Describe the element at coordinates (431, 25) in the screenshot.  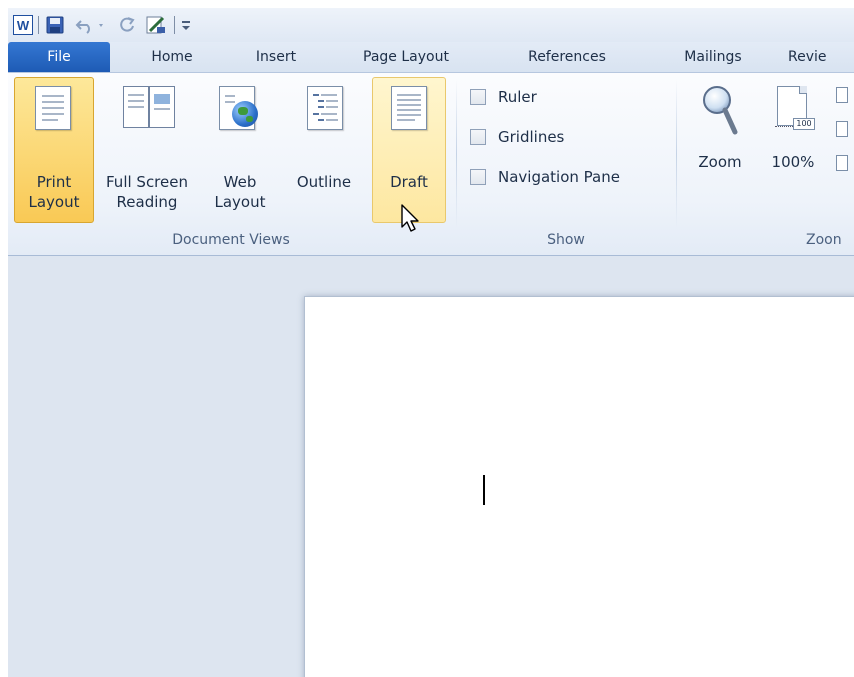
I see `quick-access-toolbar: W` at that location.